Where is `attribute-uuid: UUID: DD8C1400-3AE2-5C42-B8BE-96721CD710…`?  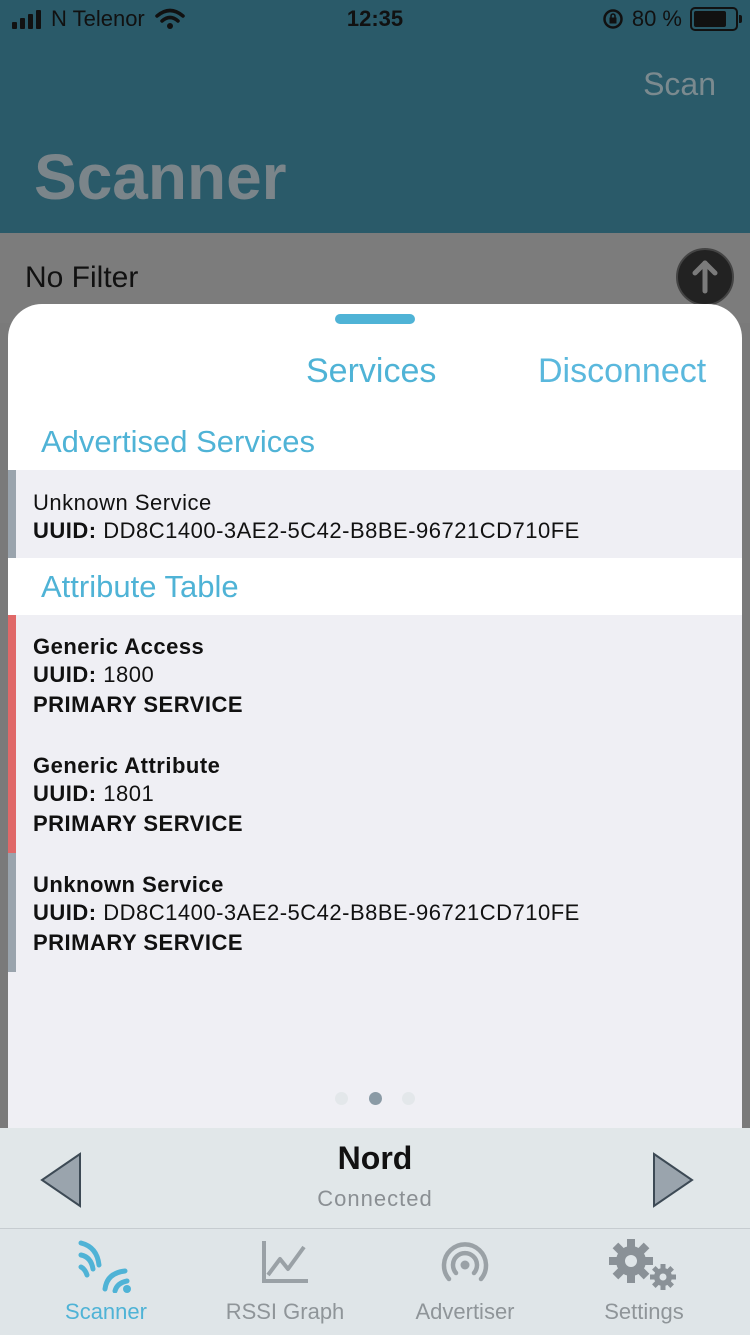
attribute-uuid: UUID: DD8C1400-3AE2-5C42-B8BE-96721CD710… is located at coordinates (306, 913).